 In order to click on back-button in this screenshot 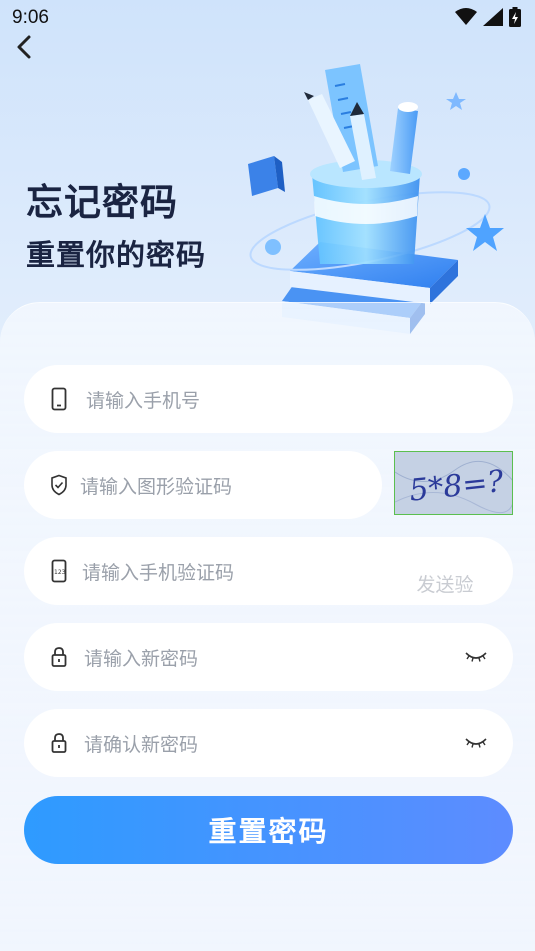, I will do `click(25, 47)`.